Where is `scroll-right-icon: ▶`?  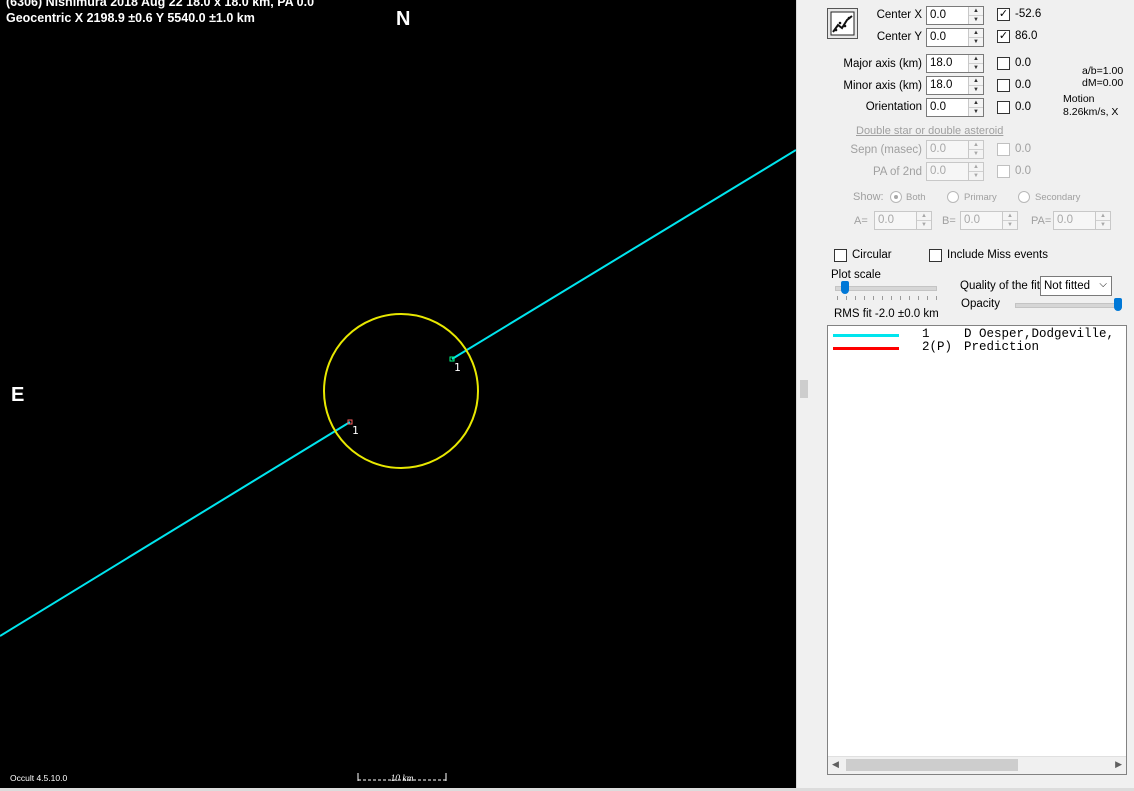
scroll-right-icon: ▶ is located at coordinates (1118, 764).